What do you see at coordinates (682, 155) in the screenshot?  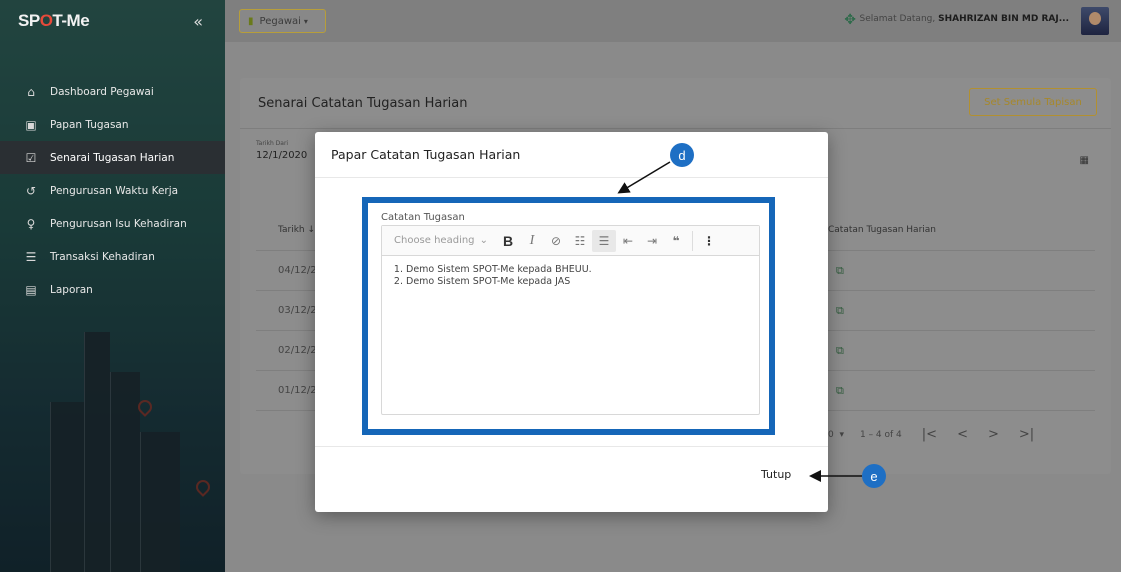 I see `callout-d: d` at bounding box center [682, 155].